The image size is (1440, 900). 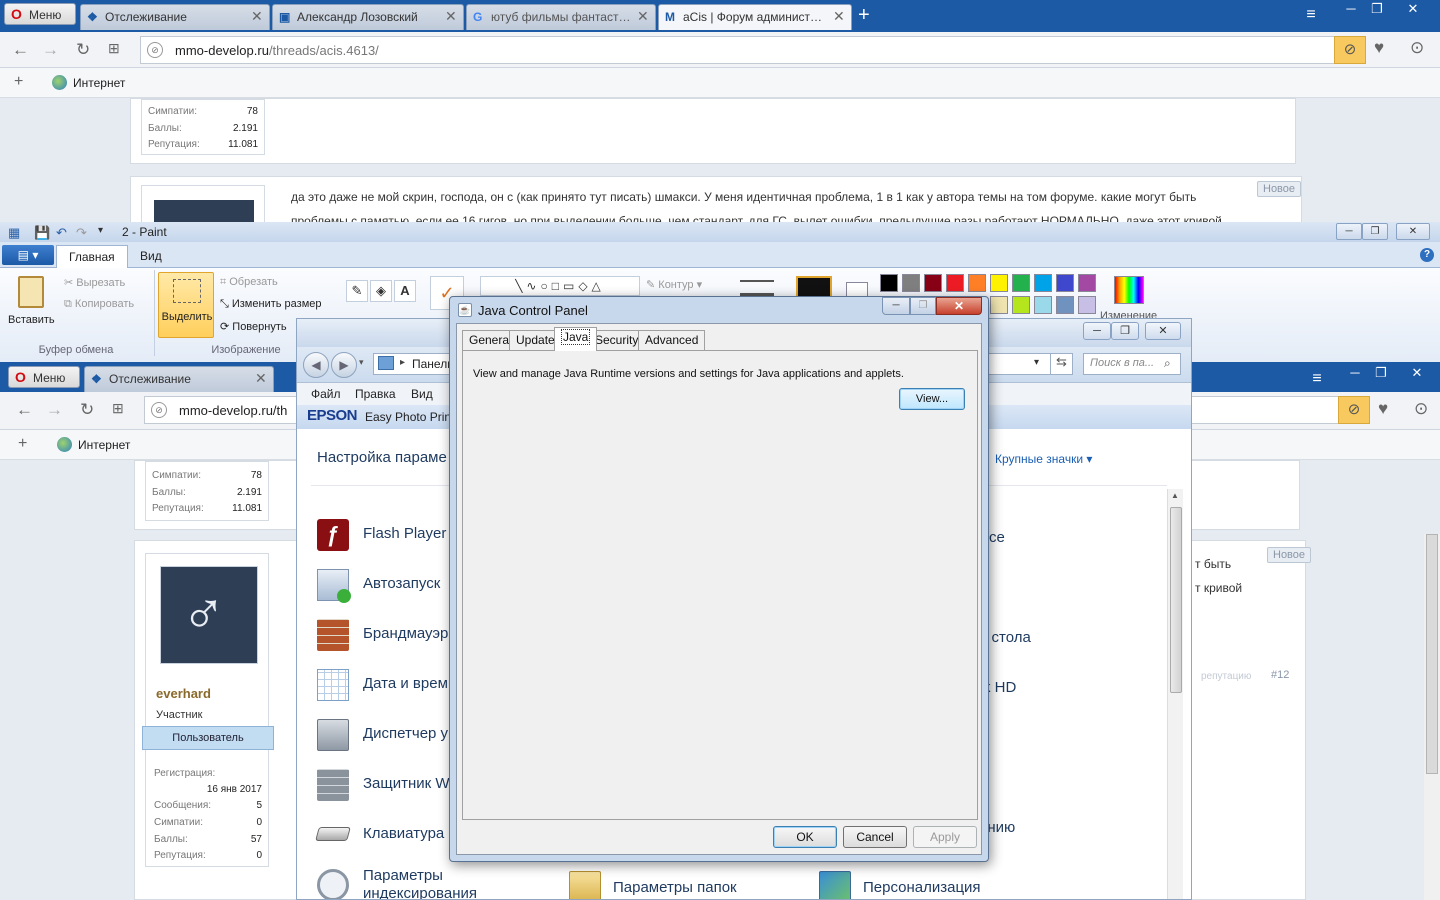 What do you see at coordinates (689, 883) in the screenshot?
I see `cp-item-folder-options: Параметры папок` at bounding box center [689, 883].